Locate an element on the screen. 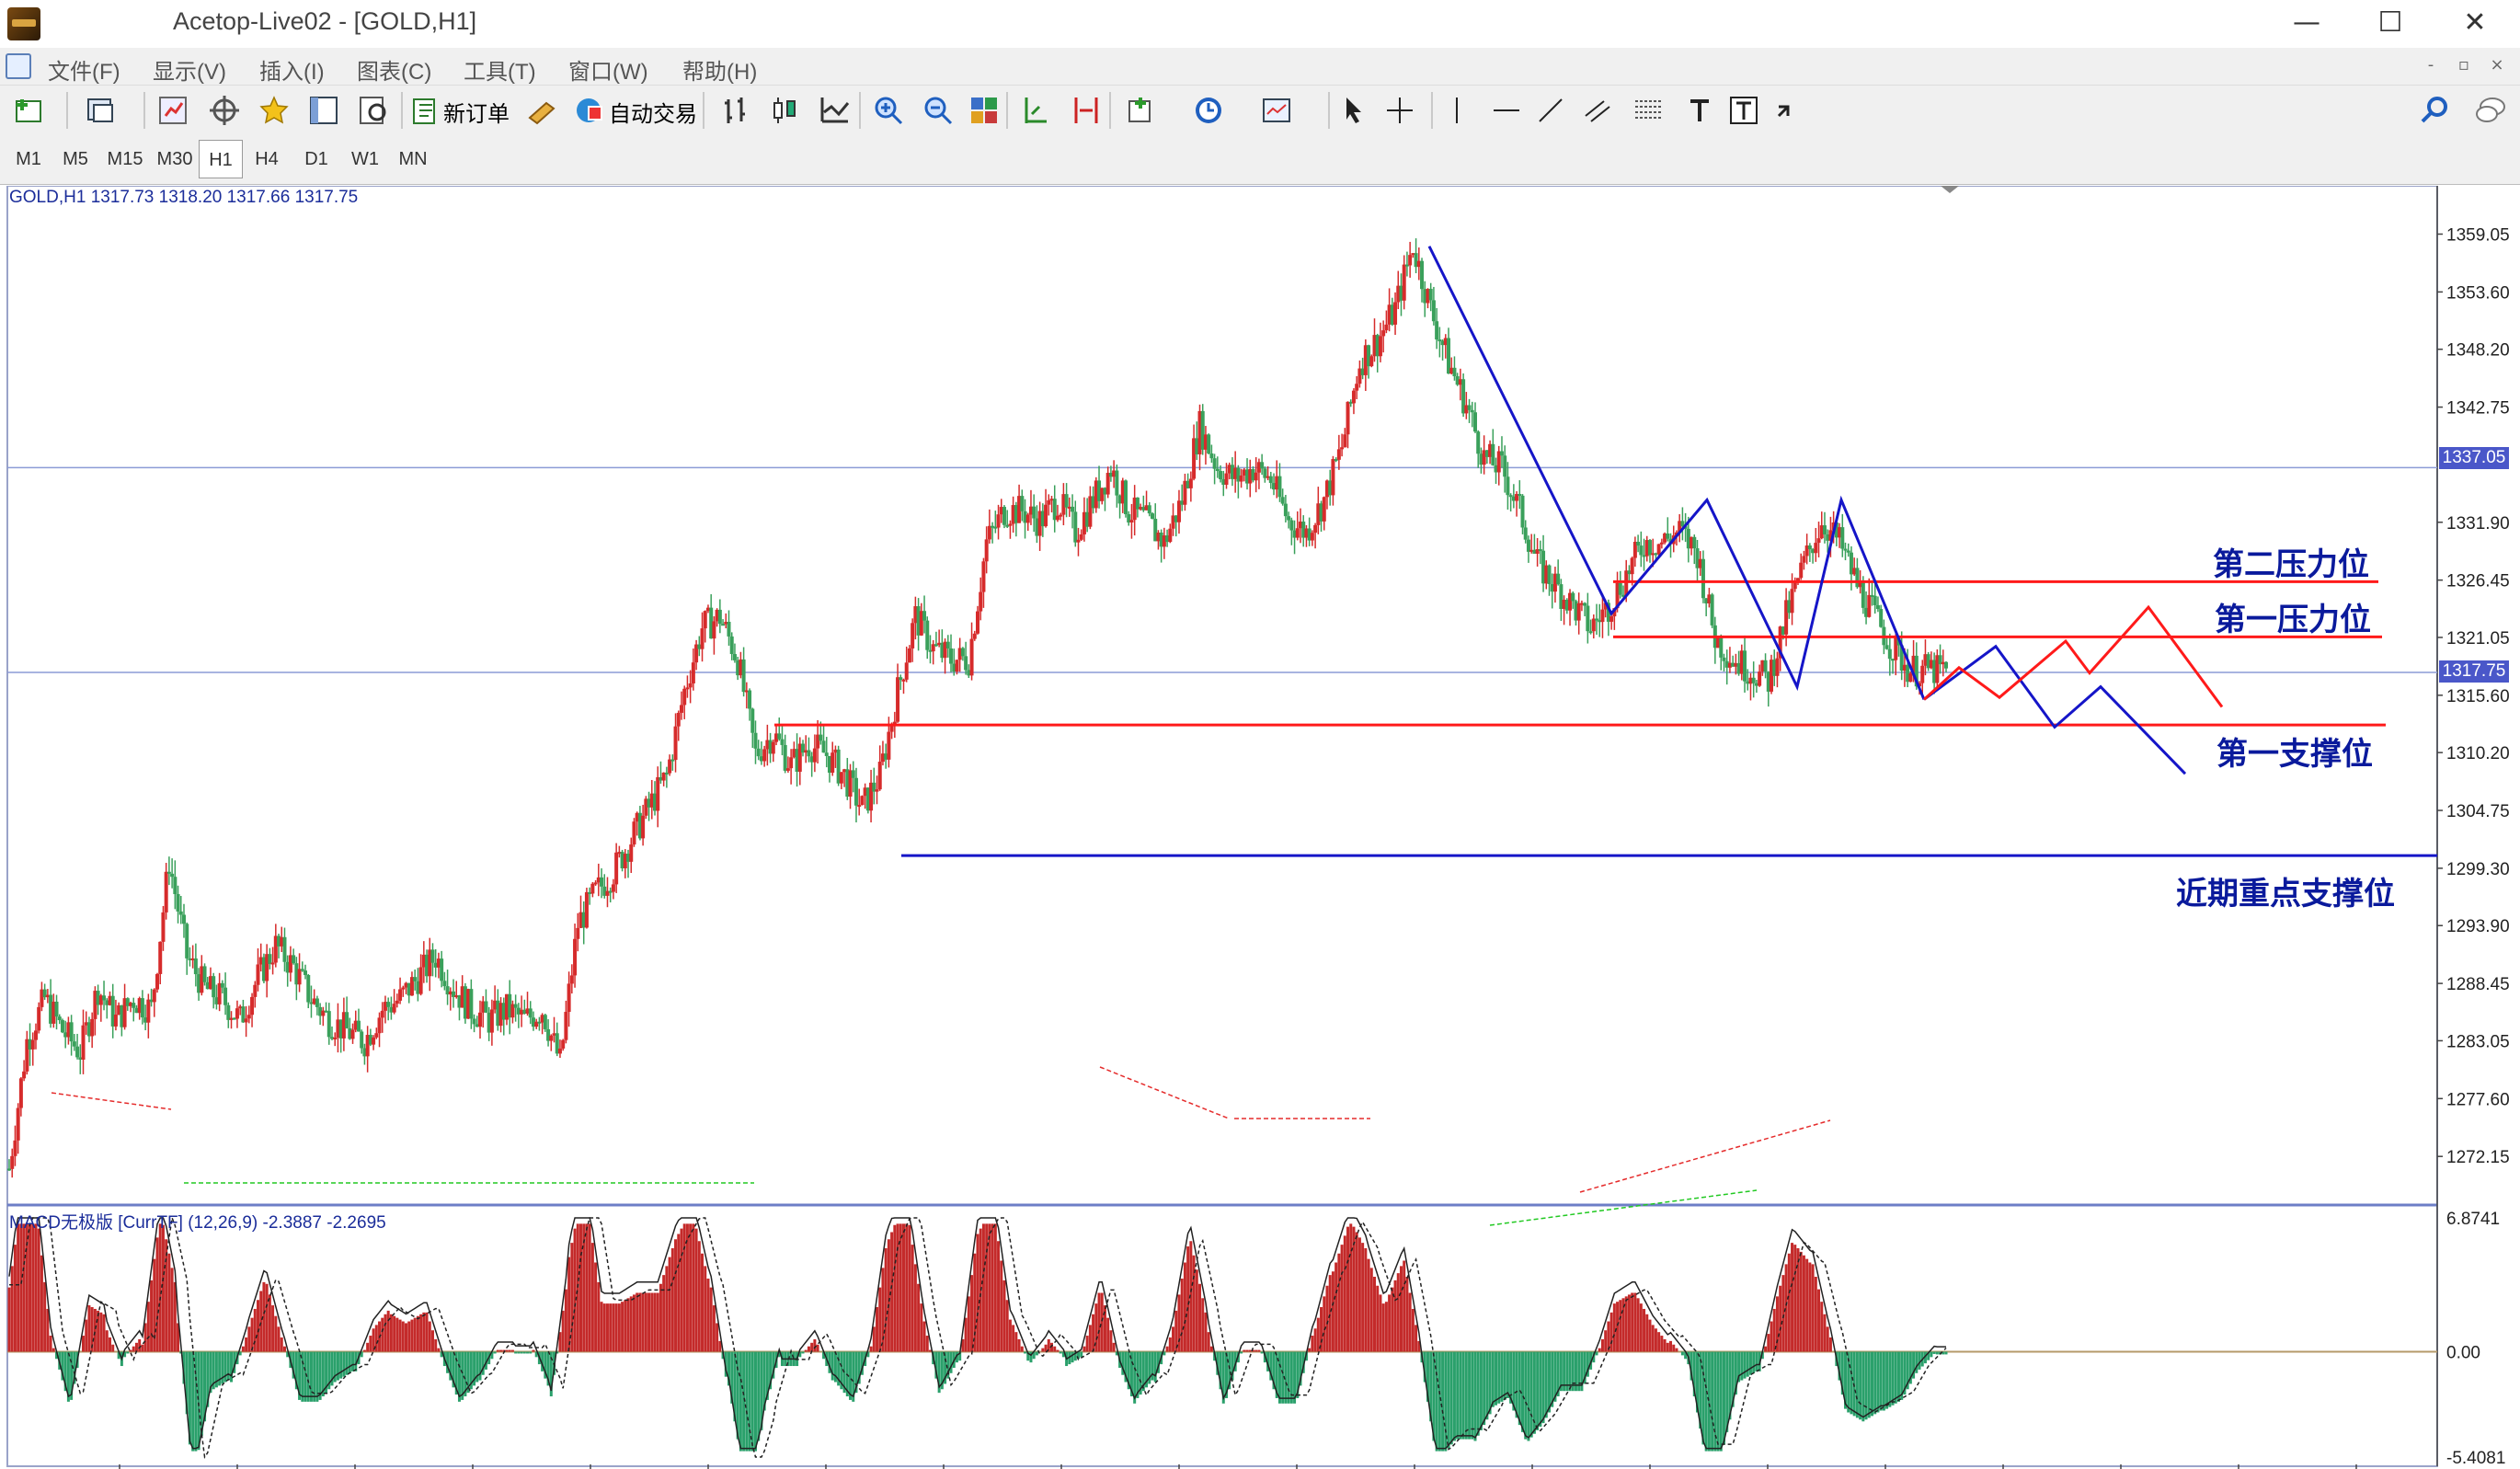  period-mn: MN is located at coordinates (413, 159).